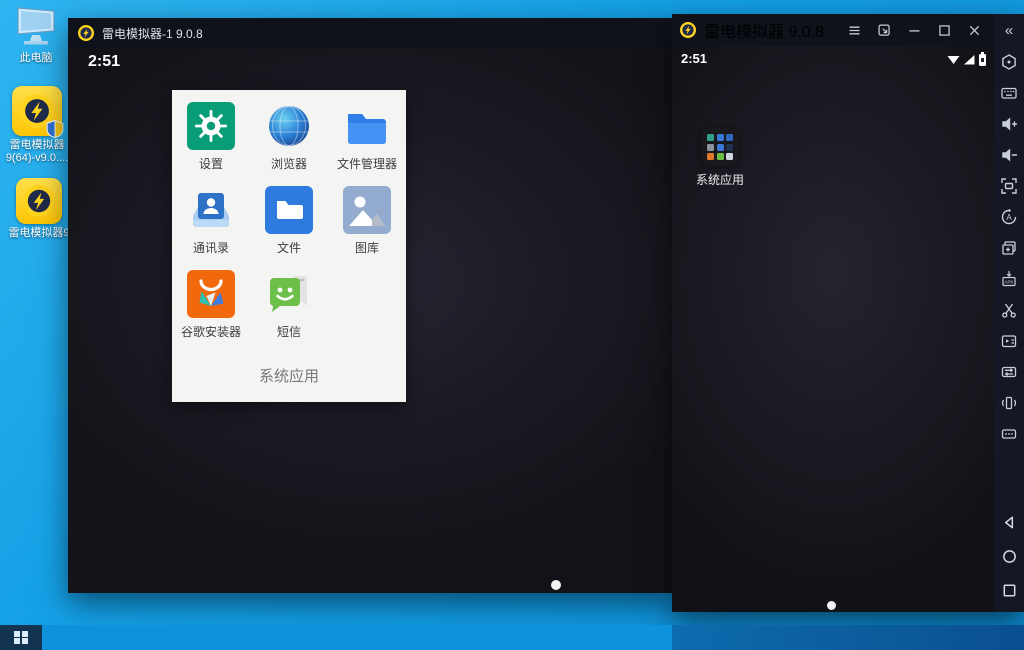 The width and height of the screenshot is (1024, 650). Describe the element at coordinates (969, 59) in the screenshot. I see `signal-icon` at that location.